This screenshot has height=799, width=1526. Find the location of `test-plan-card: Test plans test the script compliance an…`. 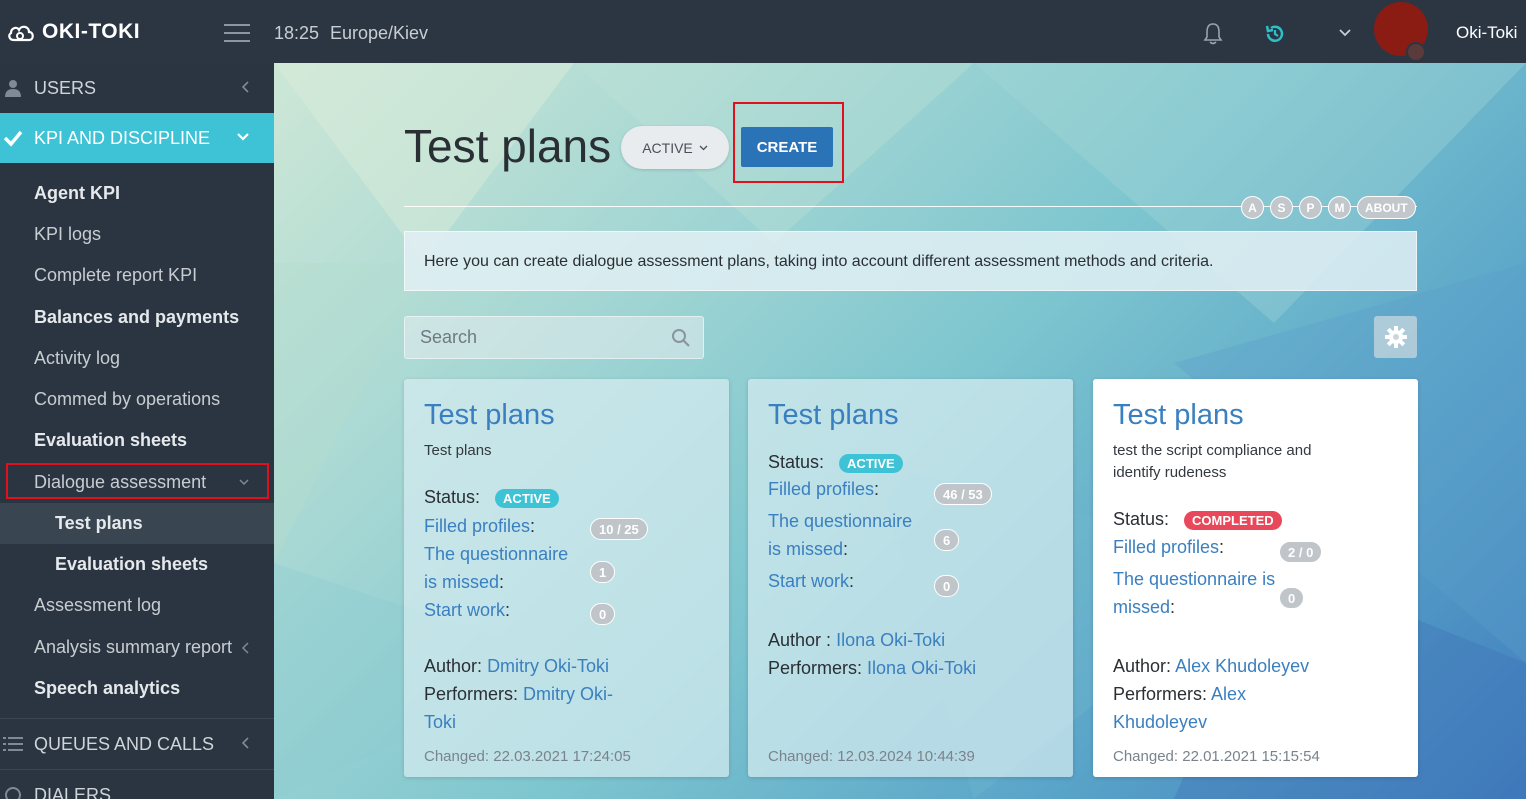

test-plan-card: Test plans test the script compliance an… is located at coordinates (1255, 578).